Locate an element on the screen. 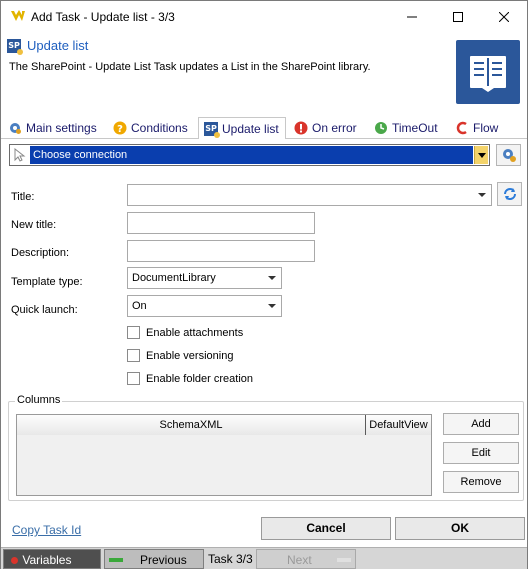  tab-timeout: TimeOut is located at coordinates (408, 128).